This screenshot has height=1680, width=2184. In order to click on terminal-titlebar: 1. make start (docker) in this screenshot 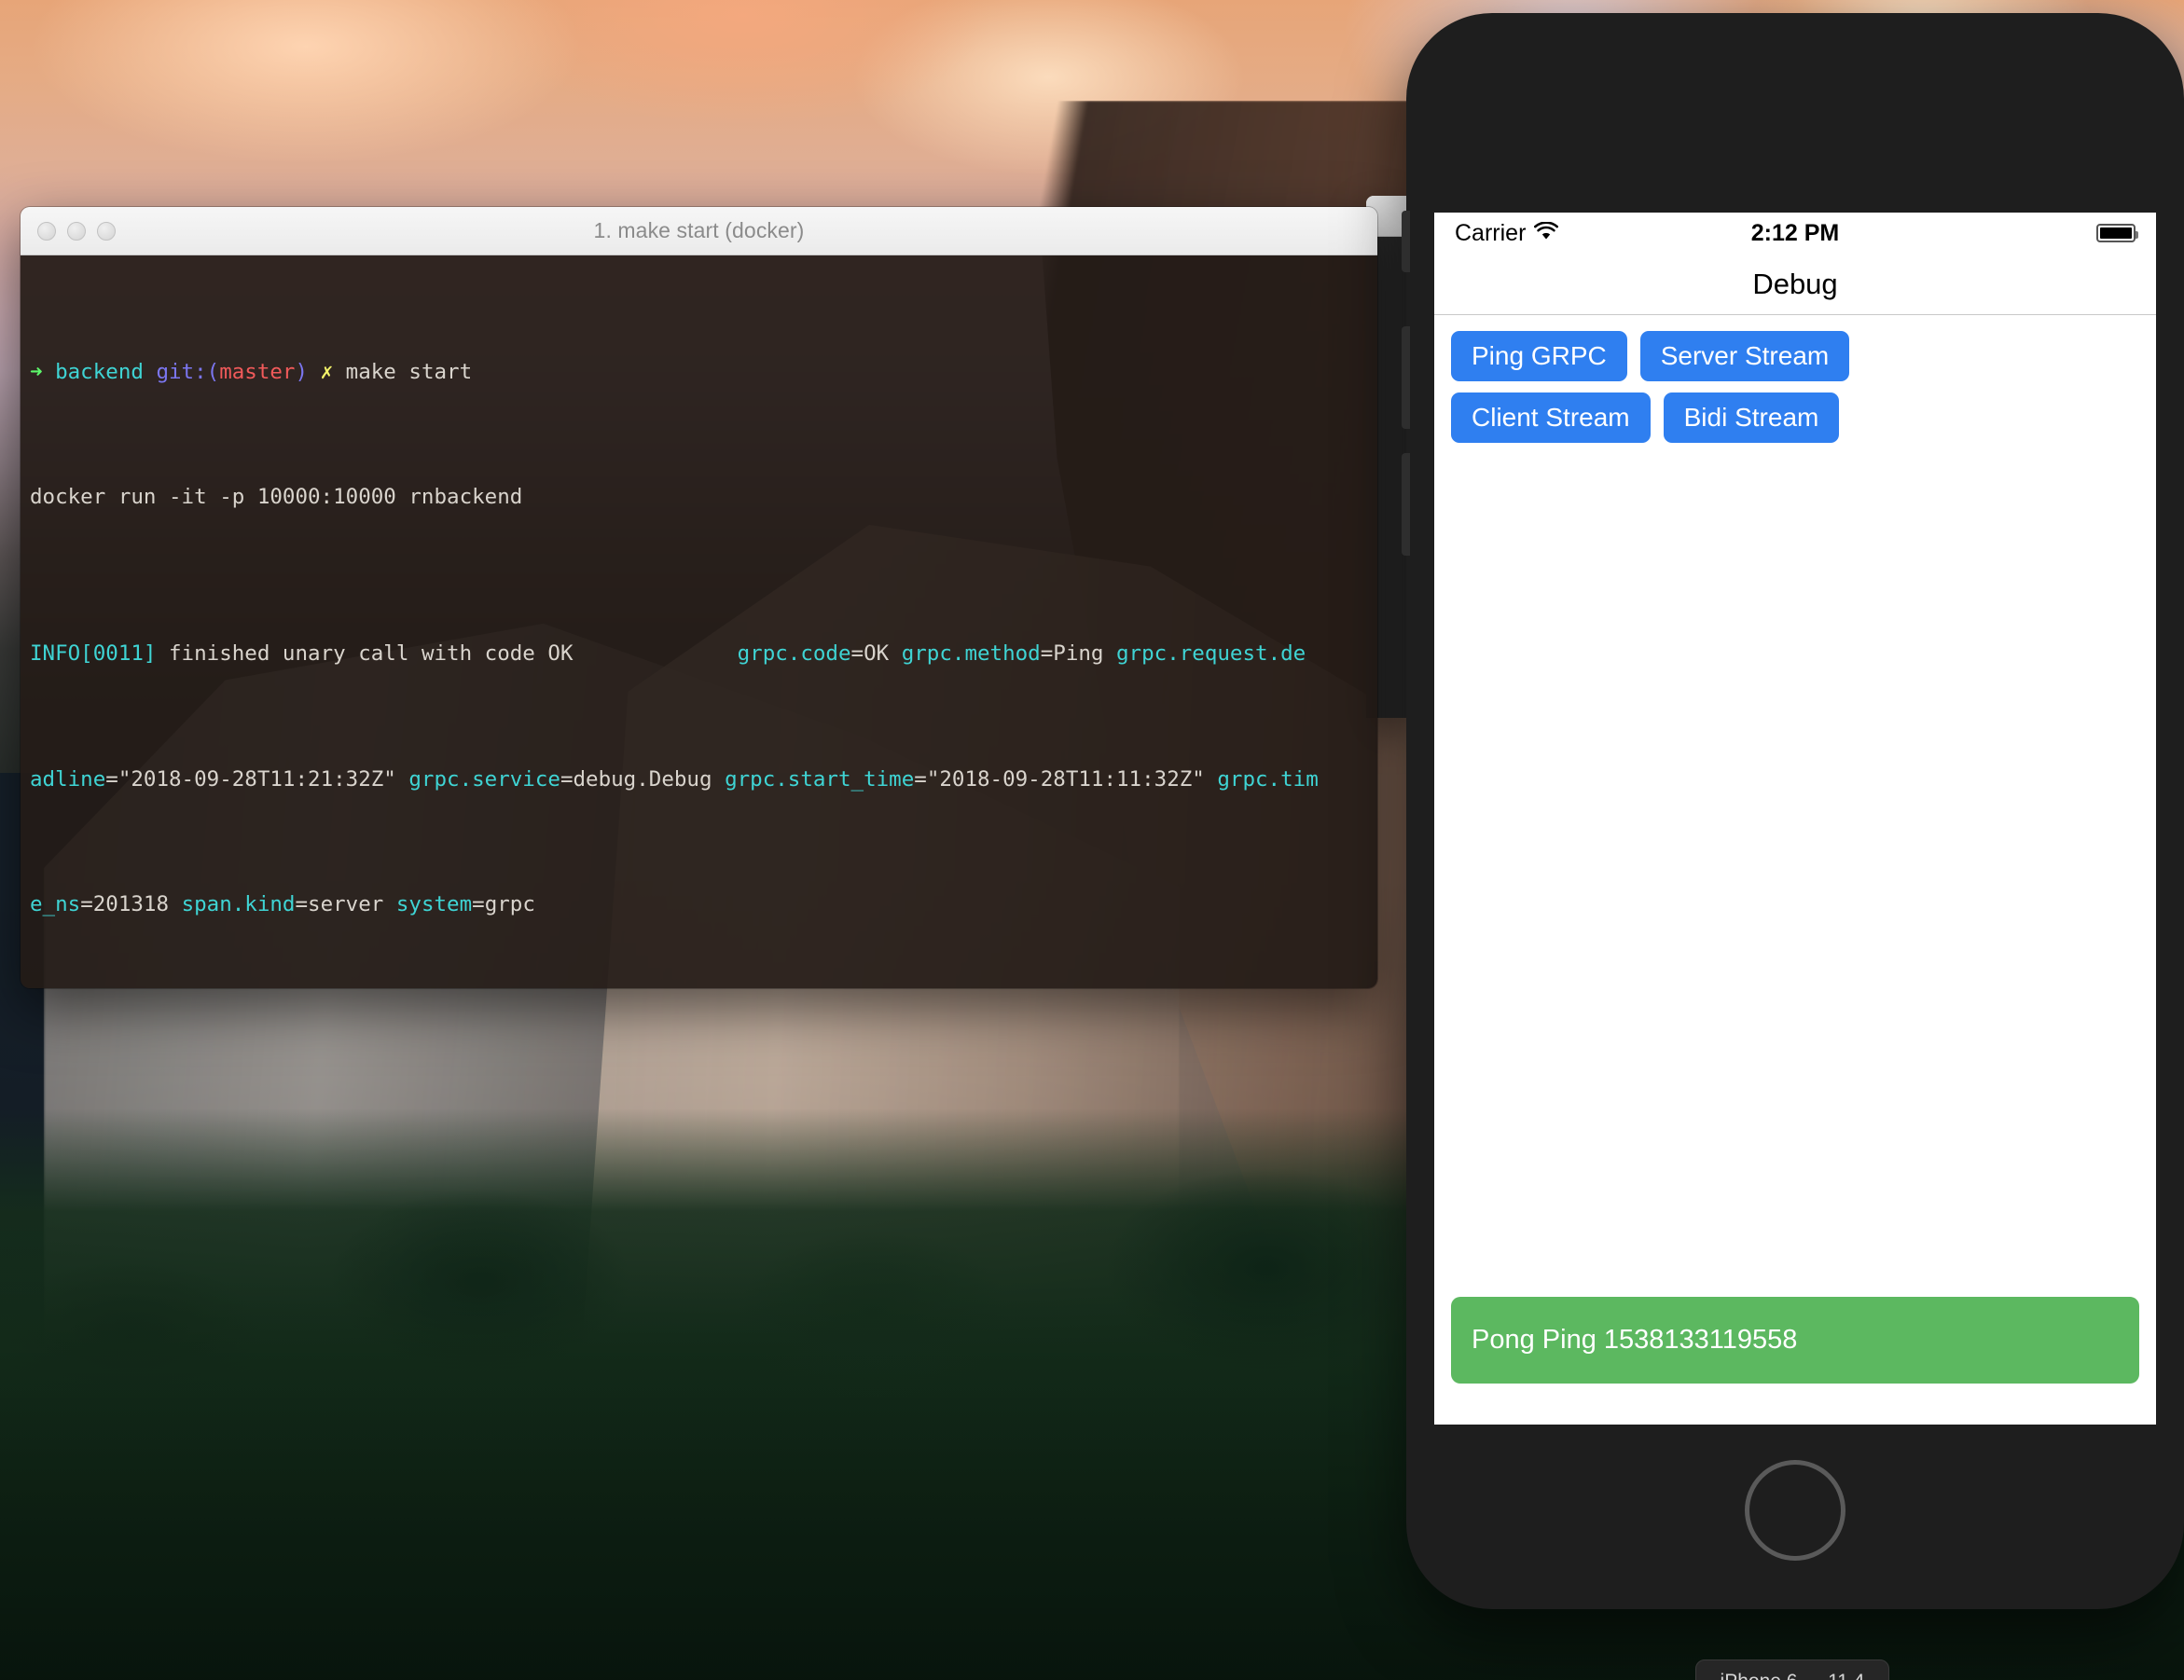, I will do `click(699, 231)`.